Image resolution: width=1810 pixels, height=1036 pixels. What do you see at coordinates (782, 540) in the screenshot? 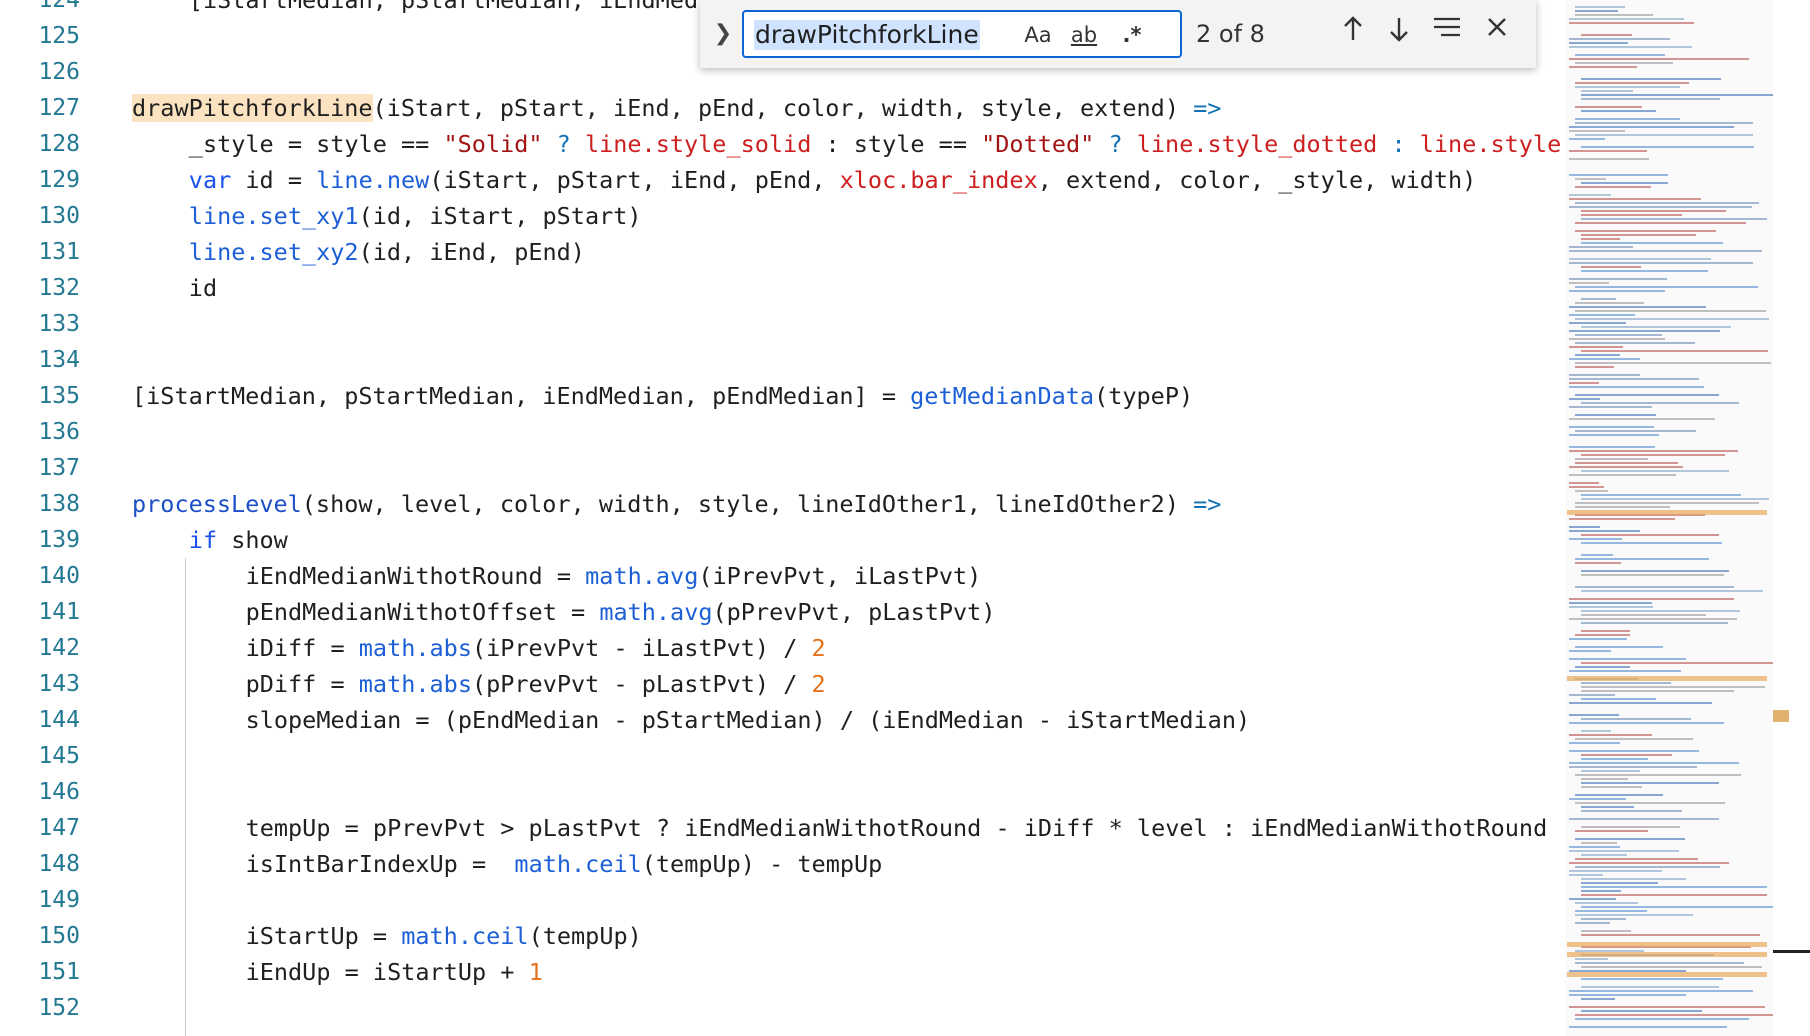
I see `code-line: 139 if show` at bounding box center [782, 540].